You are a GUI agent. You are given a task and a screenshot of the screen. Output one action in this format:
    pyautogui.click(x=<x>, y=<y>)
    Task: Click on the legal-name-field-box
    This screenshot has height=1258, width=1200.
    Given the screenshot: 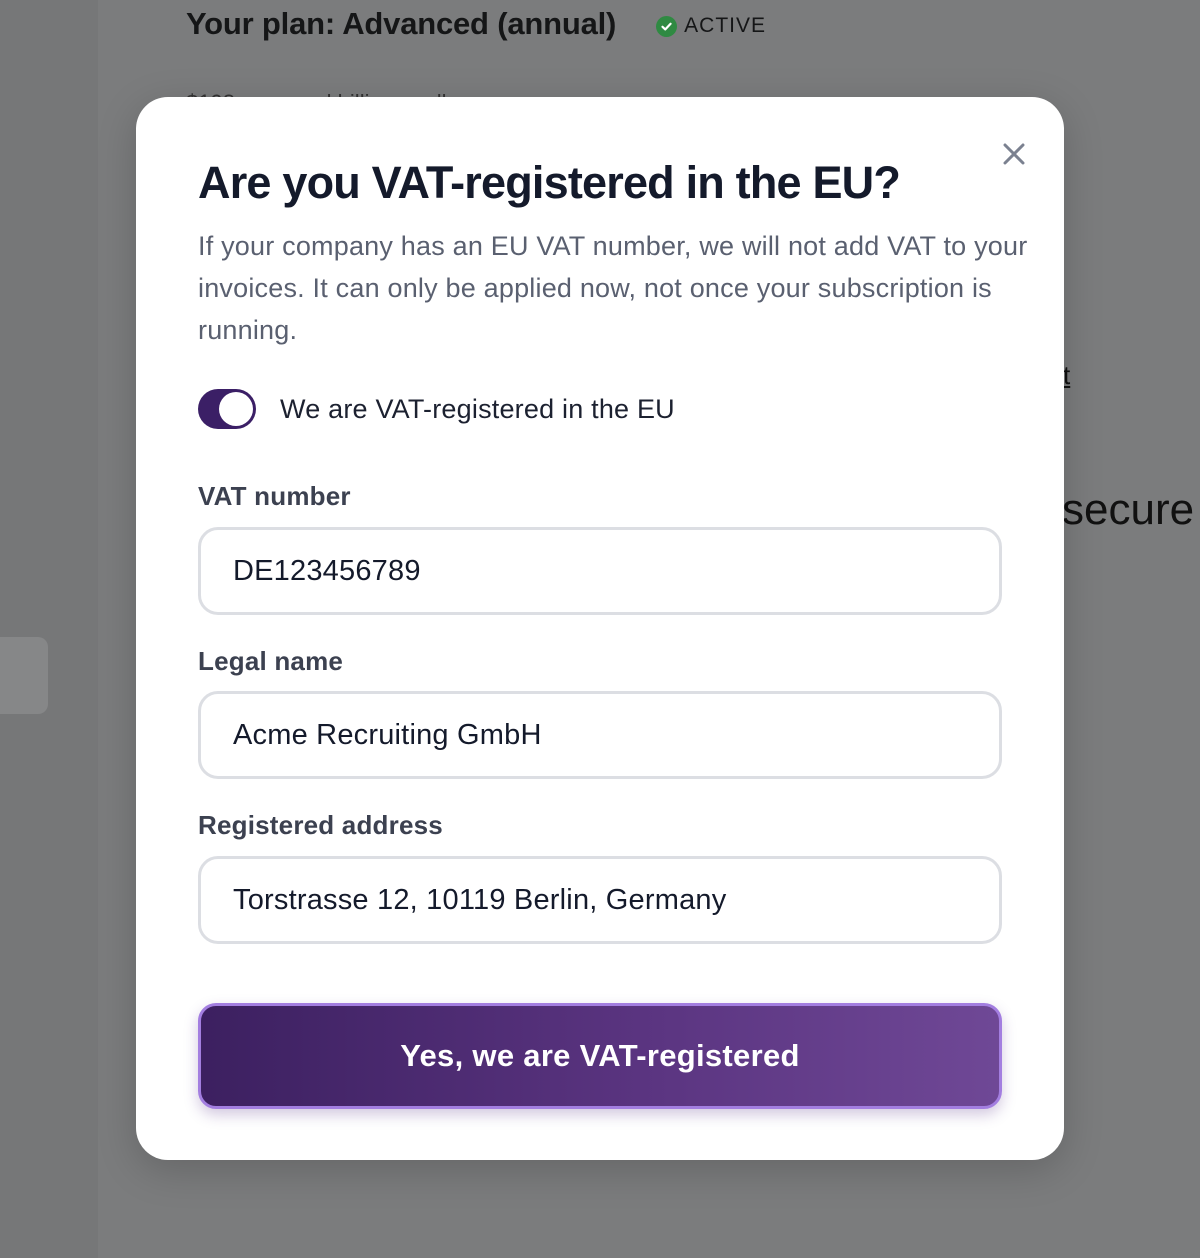 What is the action you would take?
    pyautogui.click(x=600, y=735)
    